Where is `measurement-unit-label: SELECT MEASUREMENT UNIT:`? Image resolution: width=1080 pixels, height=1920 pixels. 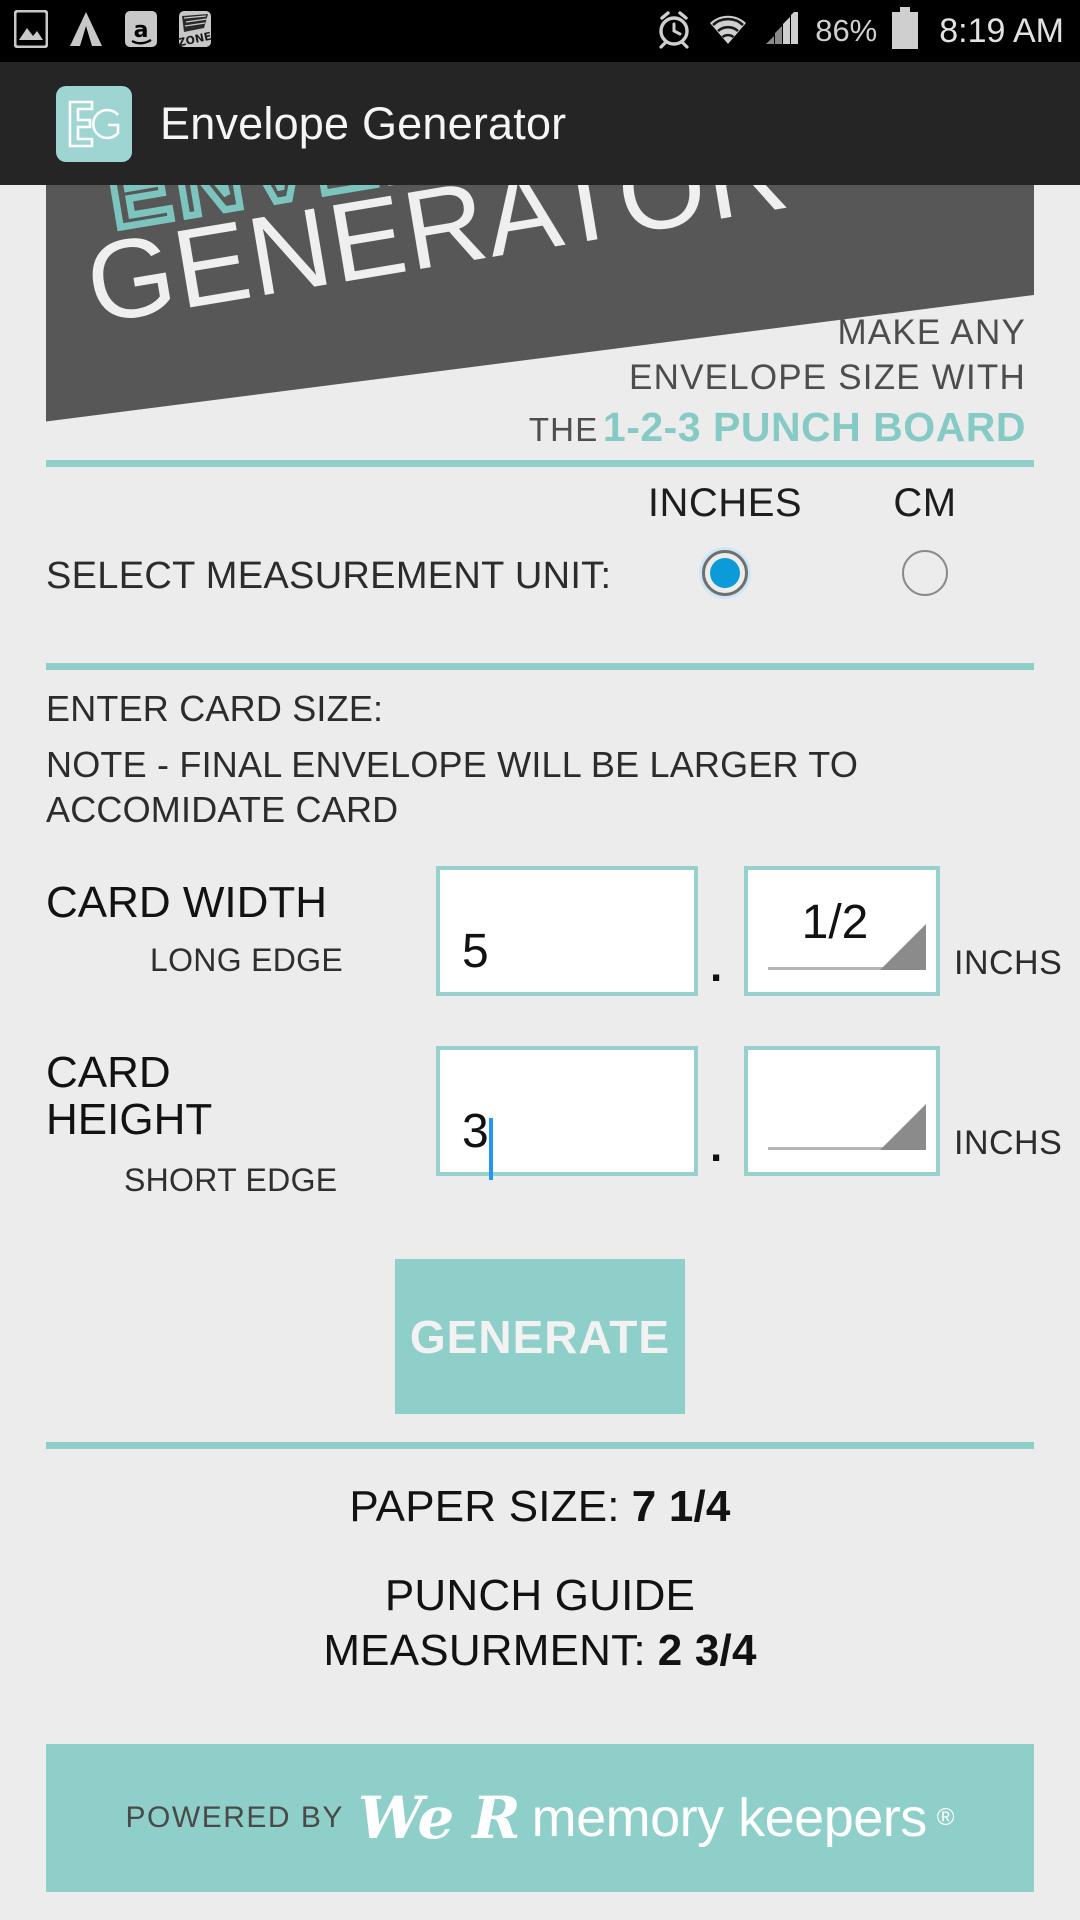
measurement-unit-label: SELECT MEASUREMENT UNIT: is located at coordinates (329, 576).